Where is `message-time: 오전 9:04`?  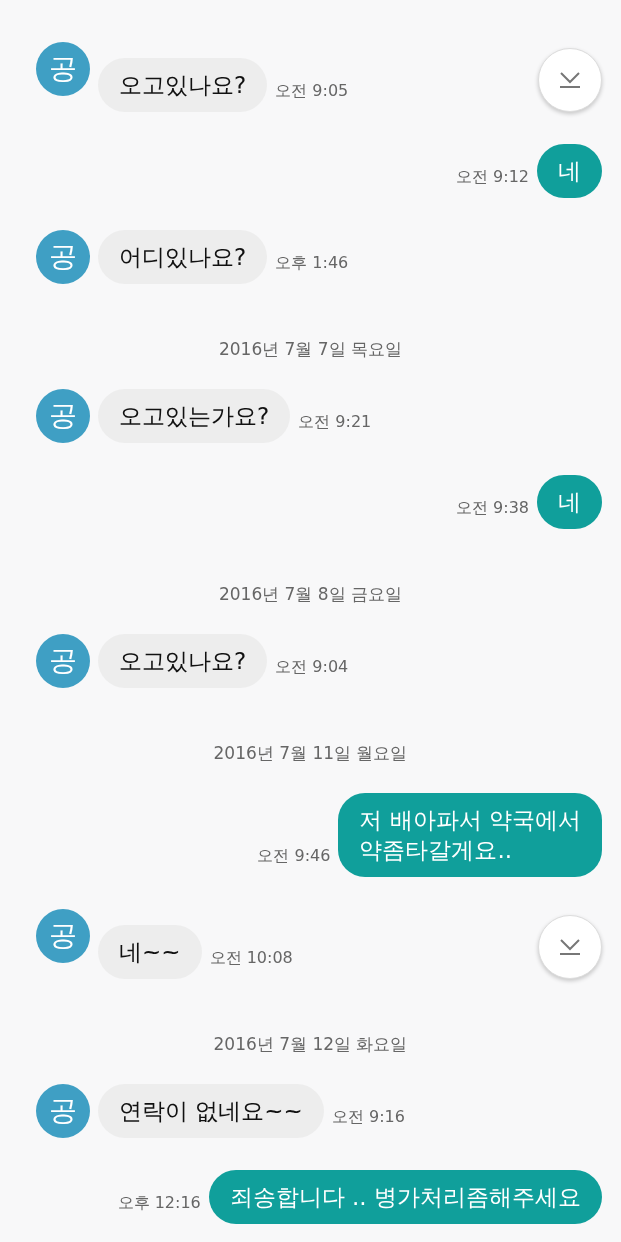
message-time: 오전 9:04 is located at coordinates (312, 667).